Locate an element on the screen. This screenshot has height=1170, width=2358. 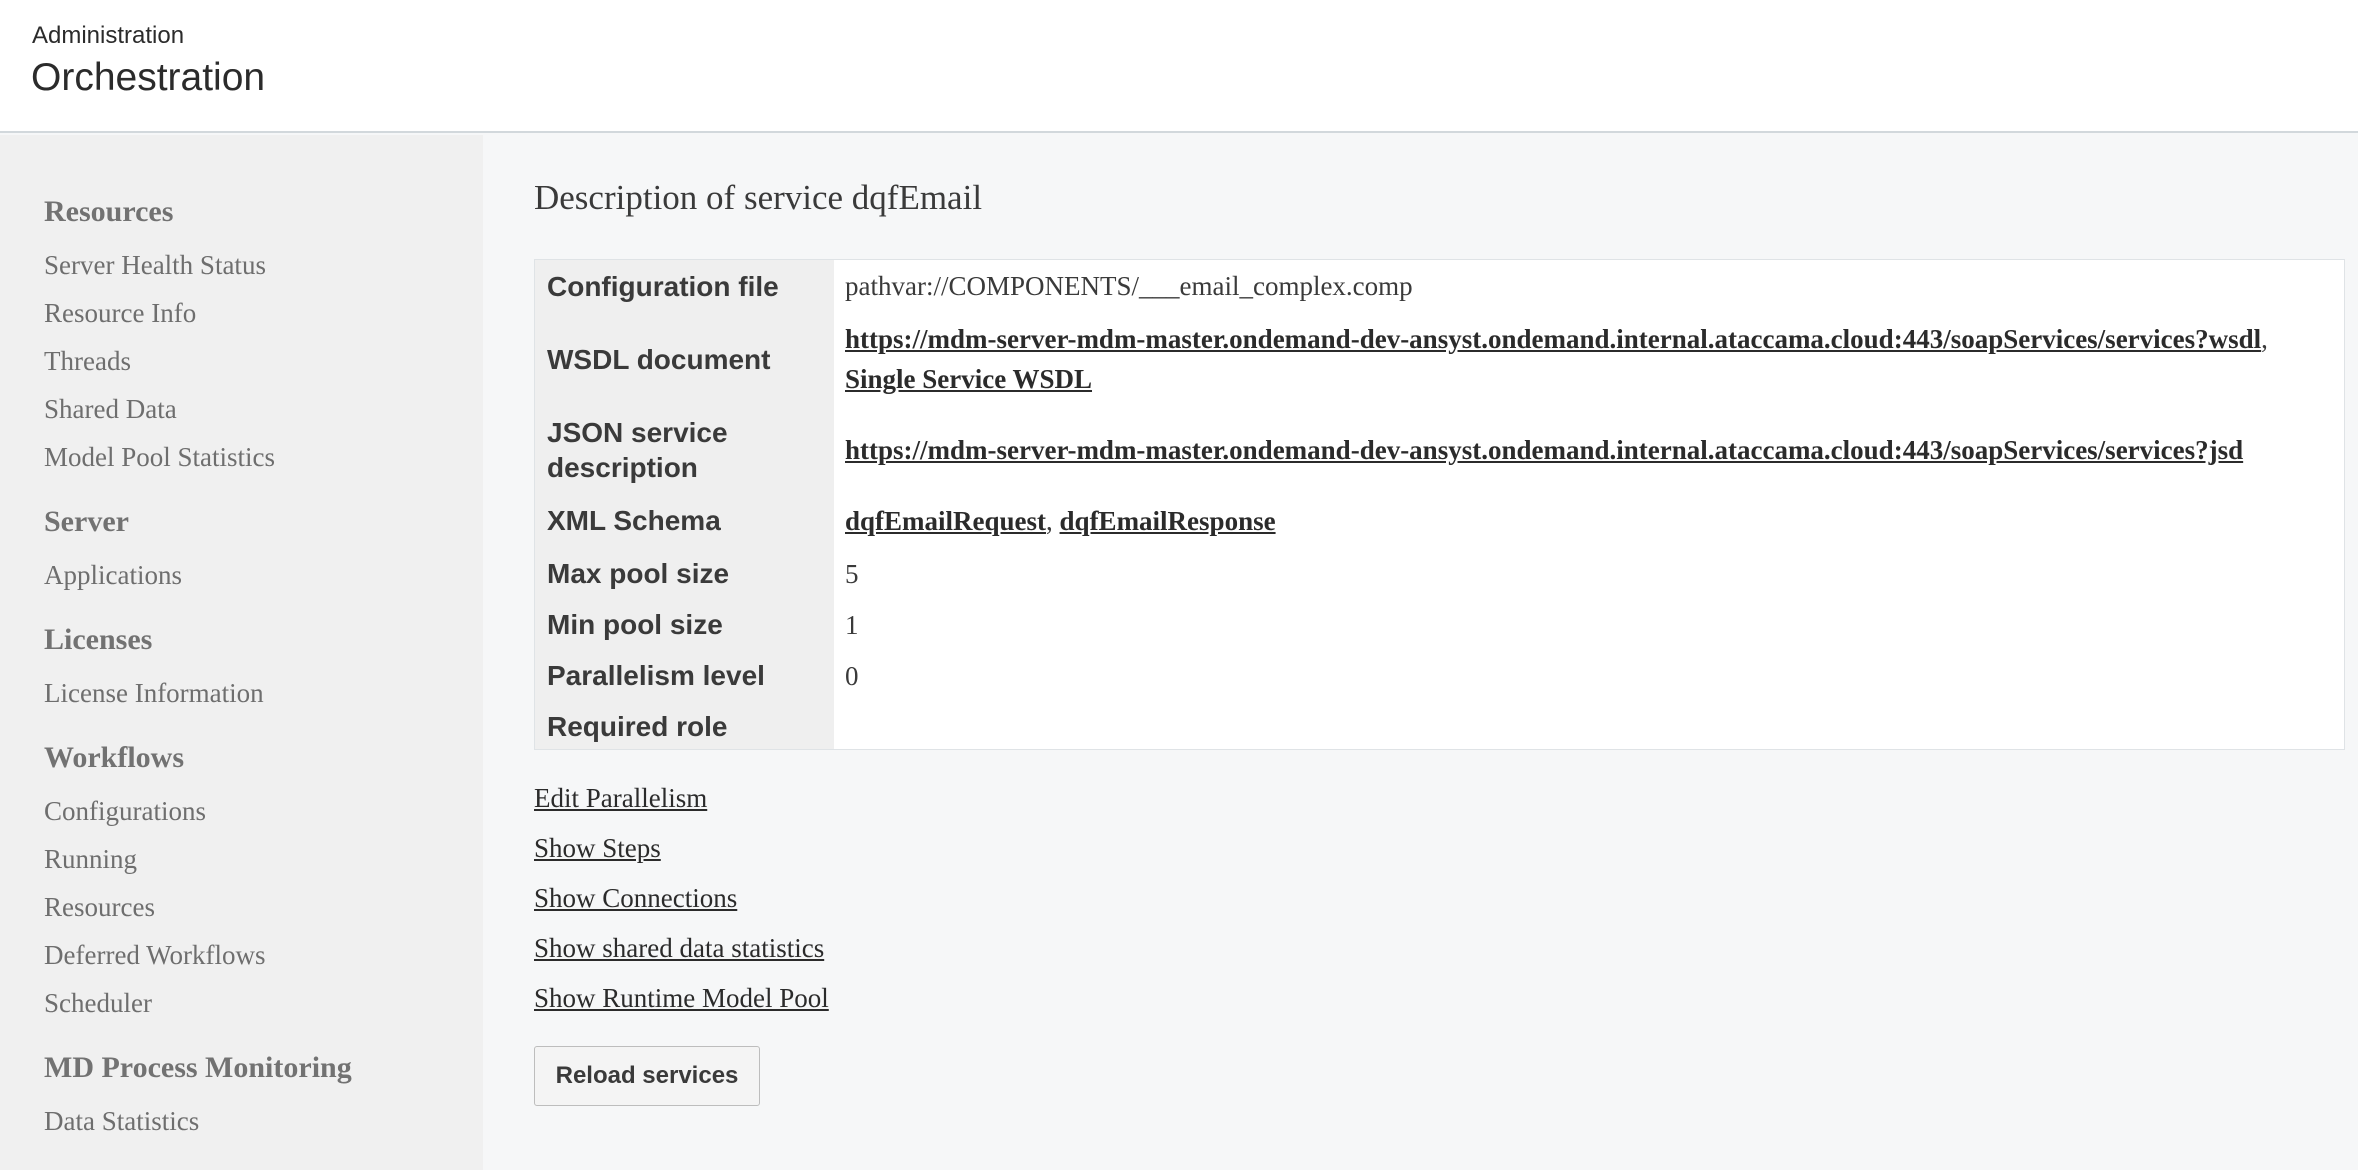
value-wsdl-single: Single Service WSDL is located at coordinates (968, 379).